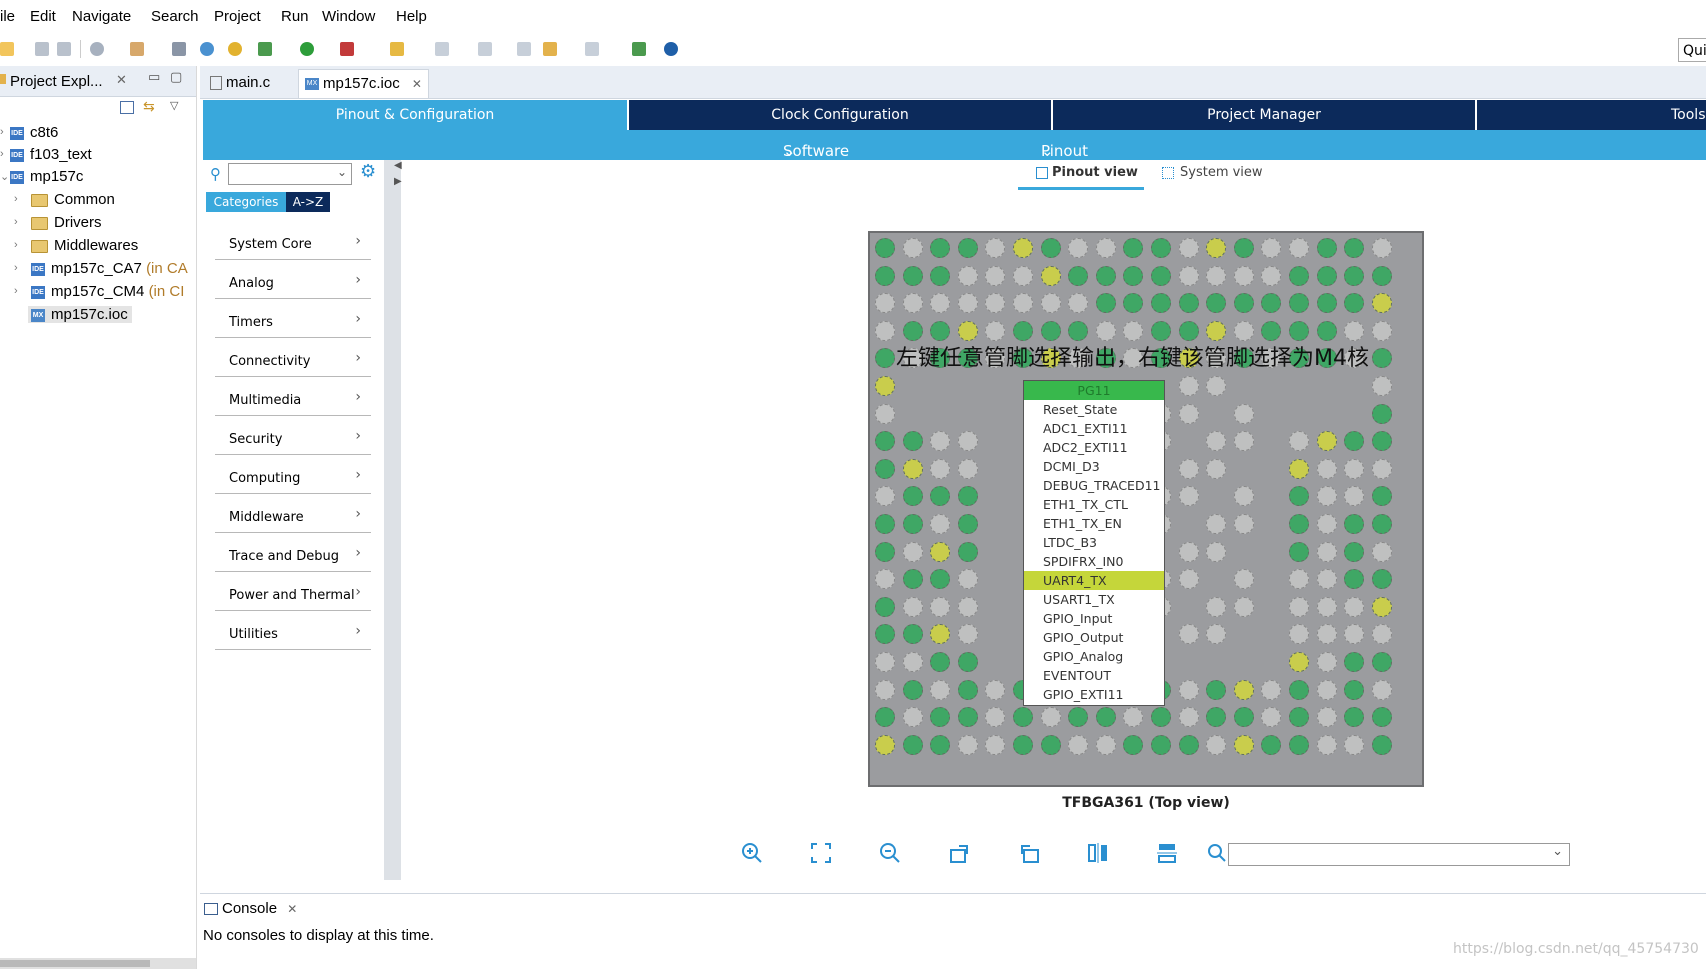 The height and width of the screenshot is (970, 1706). I want to click on tab-clock-configuration: Clock Configuration, so click(840, 115).